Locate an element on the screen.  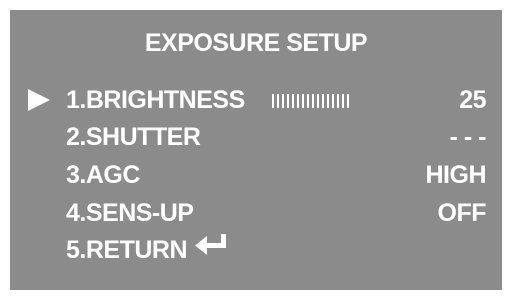
brightness-value: 25 is located at coordinates (472, 100).